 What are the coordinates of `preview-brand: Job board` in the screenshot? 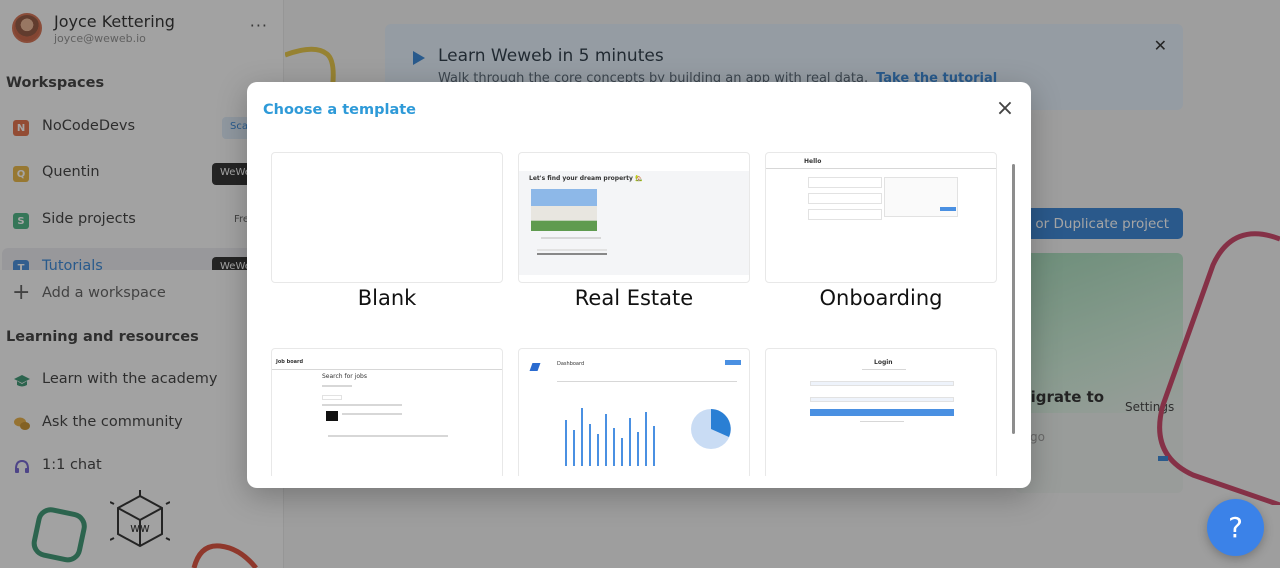 It's located at (290, 362).